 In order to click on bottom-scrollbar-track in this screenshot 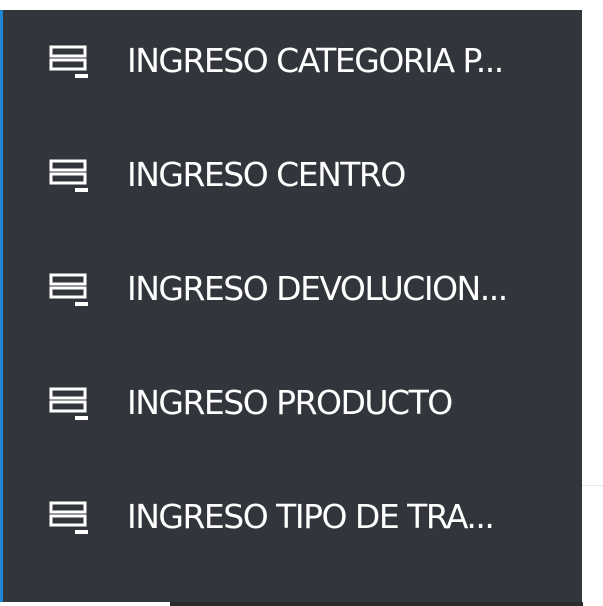, I will do `click(376, 604)`.